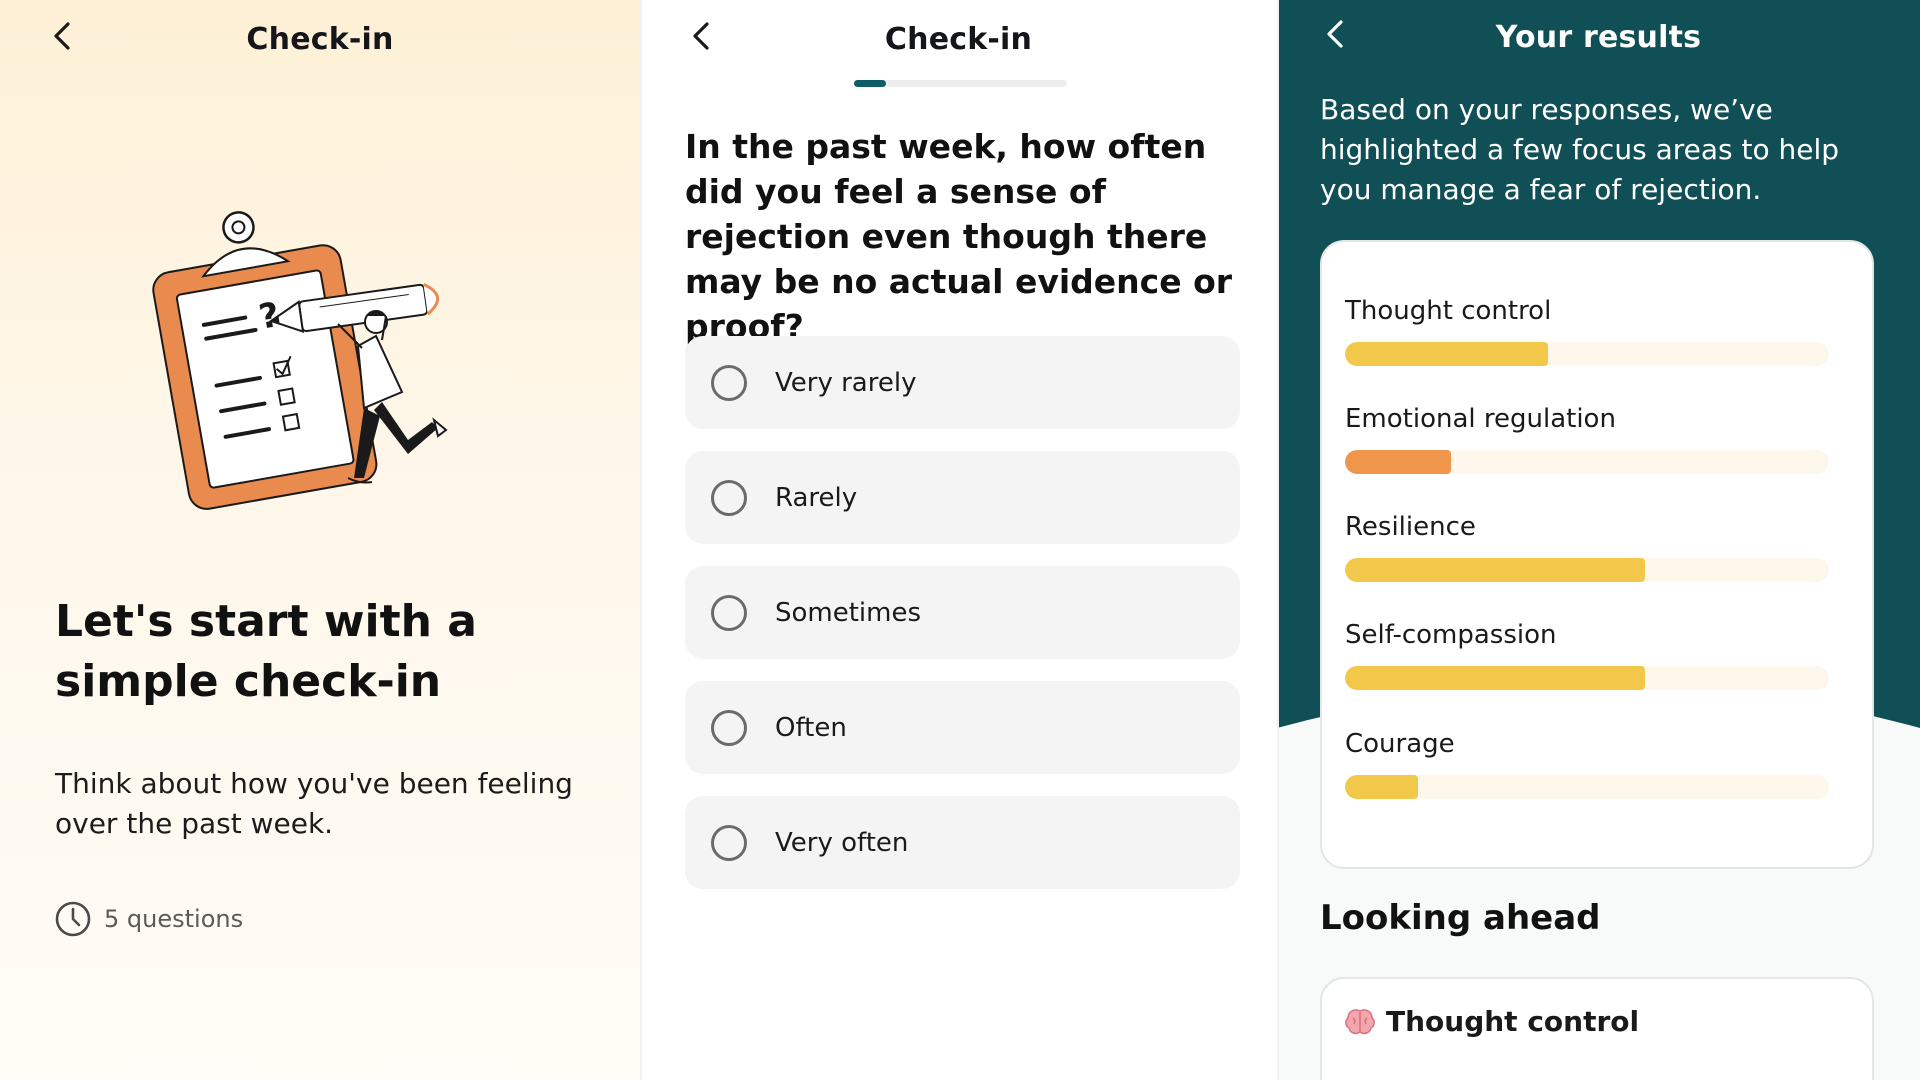 Image resolution: width=1920 pixels, height=1080 pixels. Describe the element at coordinates (1587, 439) in the screenshot. I see `metric-emotional-regulation: Emotional regulation` at that location.